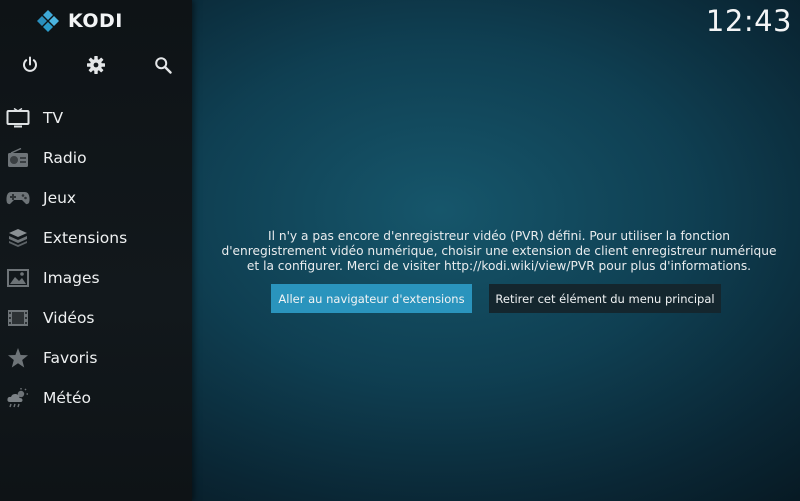  Describe the element at coordinates (18, 318) in the screenshot. I see `film-icon` at that location.